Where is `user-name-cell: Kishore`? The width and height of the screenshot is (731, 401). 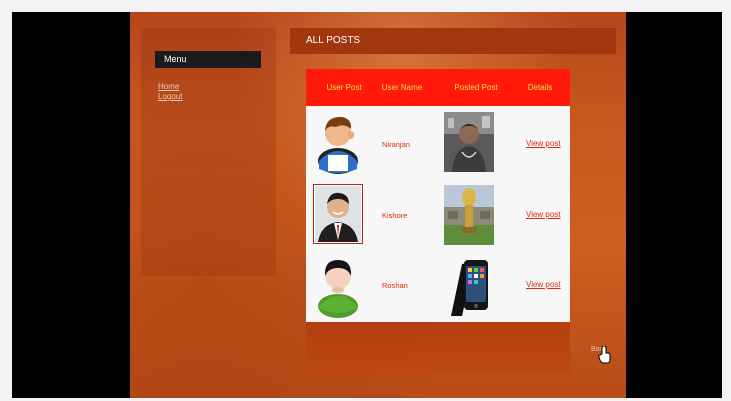
user-name-cell: Kishore is located at coordinates (395, 215).